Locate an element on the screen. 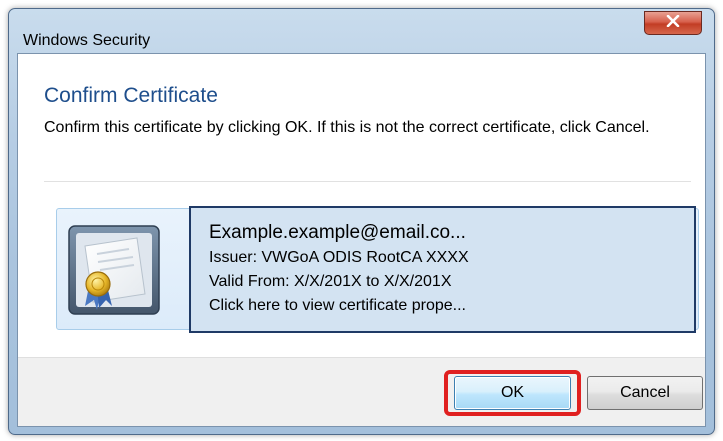 The height and width of the screenshot is (441, 723). button-bar: OK Cancel is located at coordinates (361, 391).